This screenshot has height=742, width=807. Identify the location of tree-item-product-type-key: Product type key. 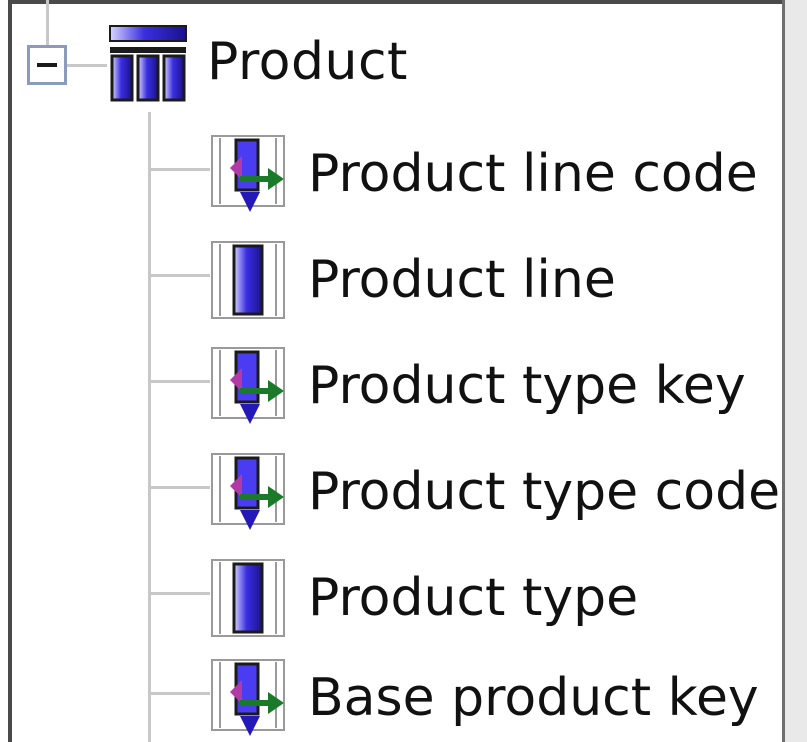
(465, 380).